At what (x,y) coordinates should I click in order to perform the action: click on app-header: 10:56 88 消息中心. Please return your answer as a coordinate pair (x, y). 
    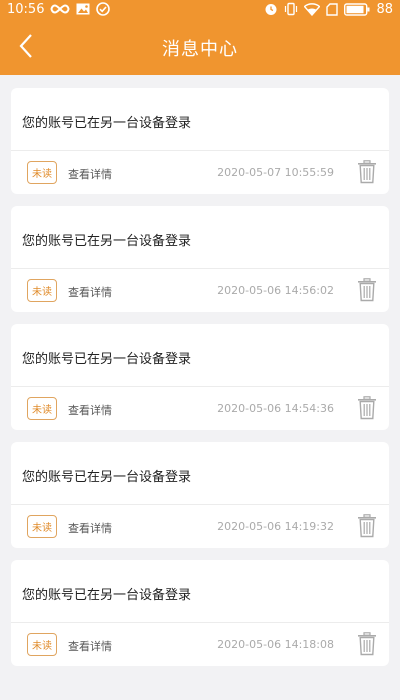
    Looking at the image, I should click on (200, 37).